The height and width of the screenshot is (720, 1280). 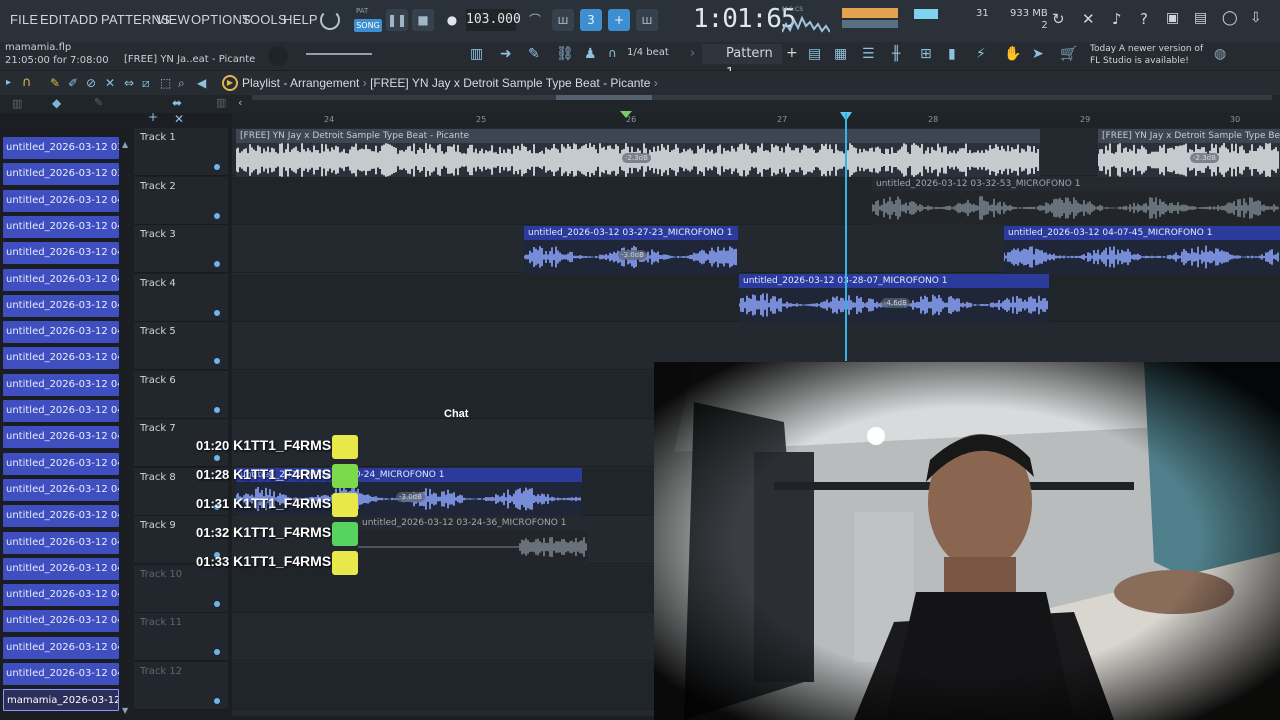 I want to click on master-volume-slider, so click(x=339, y=54).